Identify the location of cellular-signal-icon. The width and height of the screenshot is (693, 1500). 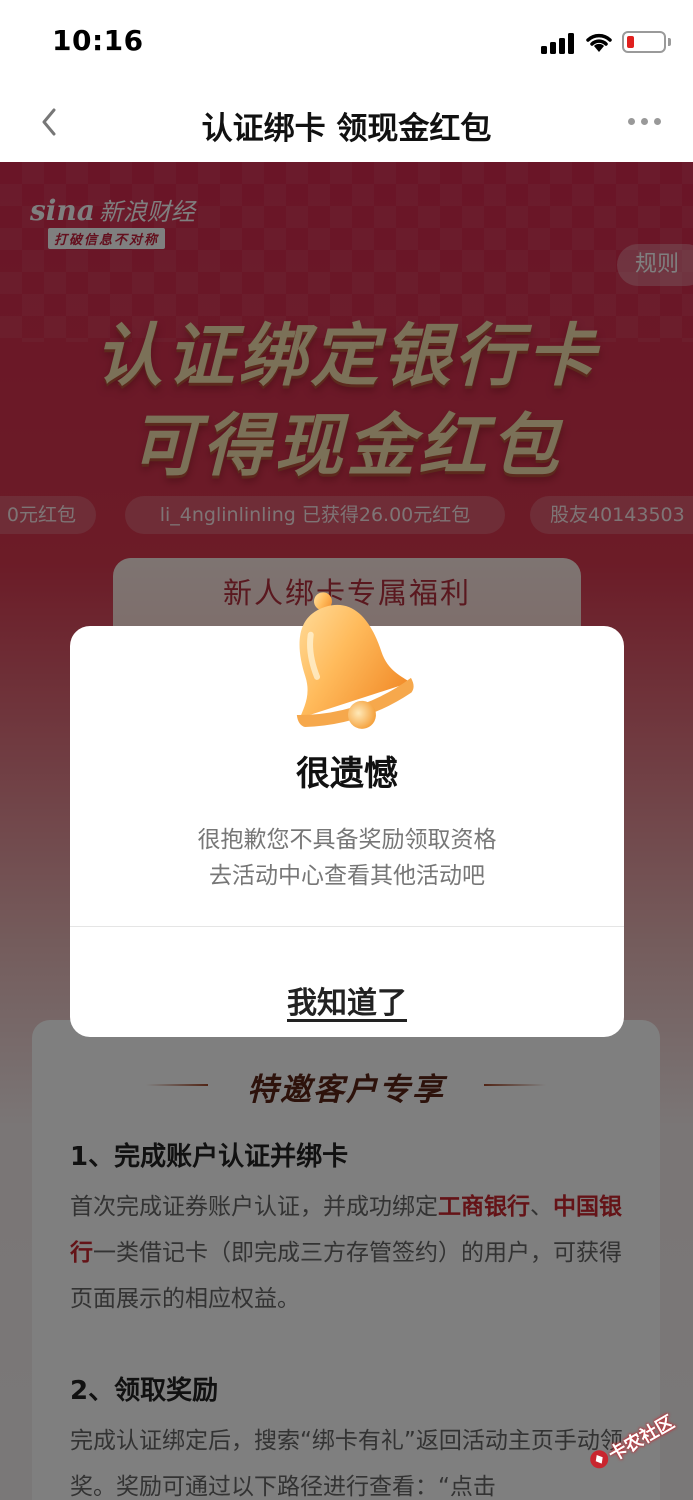
(559, 43).